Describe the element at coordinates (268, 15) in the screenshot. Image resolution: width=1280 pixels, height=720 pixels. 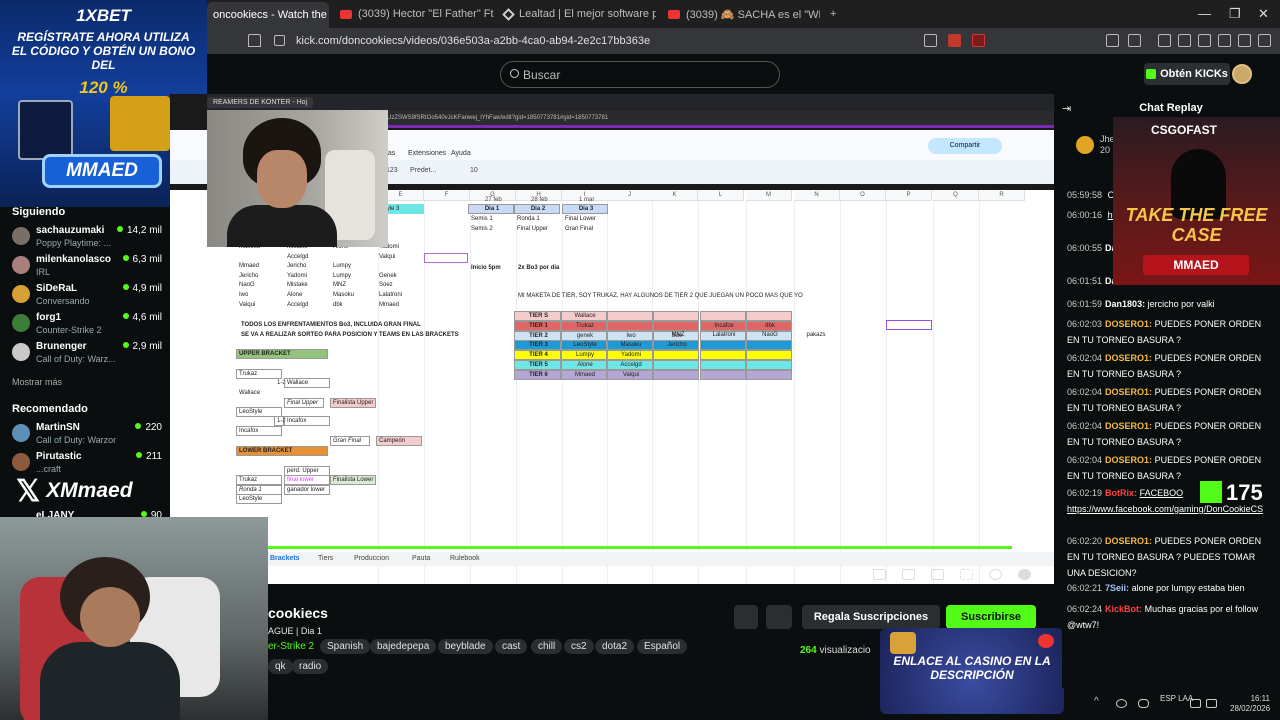
I see `browser-tab-active: oncookiecs - Watch the VOD ✕` at that location.